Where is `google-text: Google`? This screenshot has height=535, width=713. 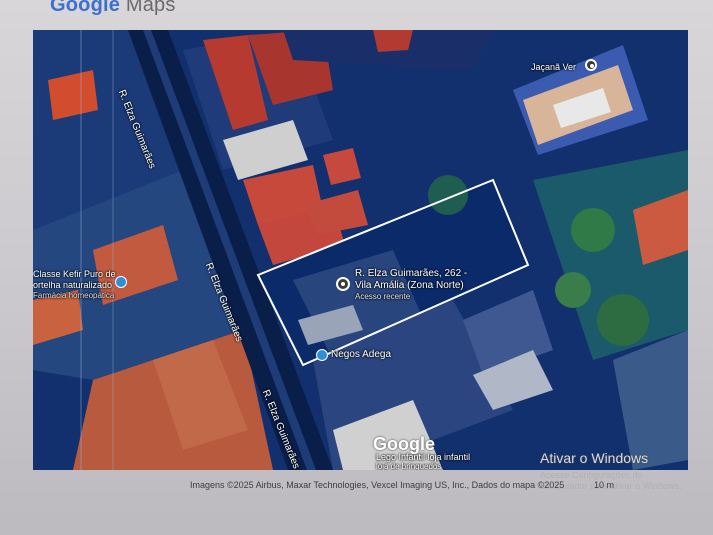
google-text: Google is located at coordinates (85, 8).